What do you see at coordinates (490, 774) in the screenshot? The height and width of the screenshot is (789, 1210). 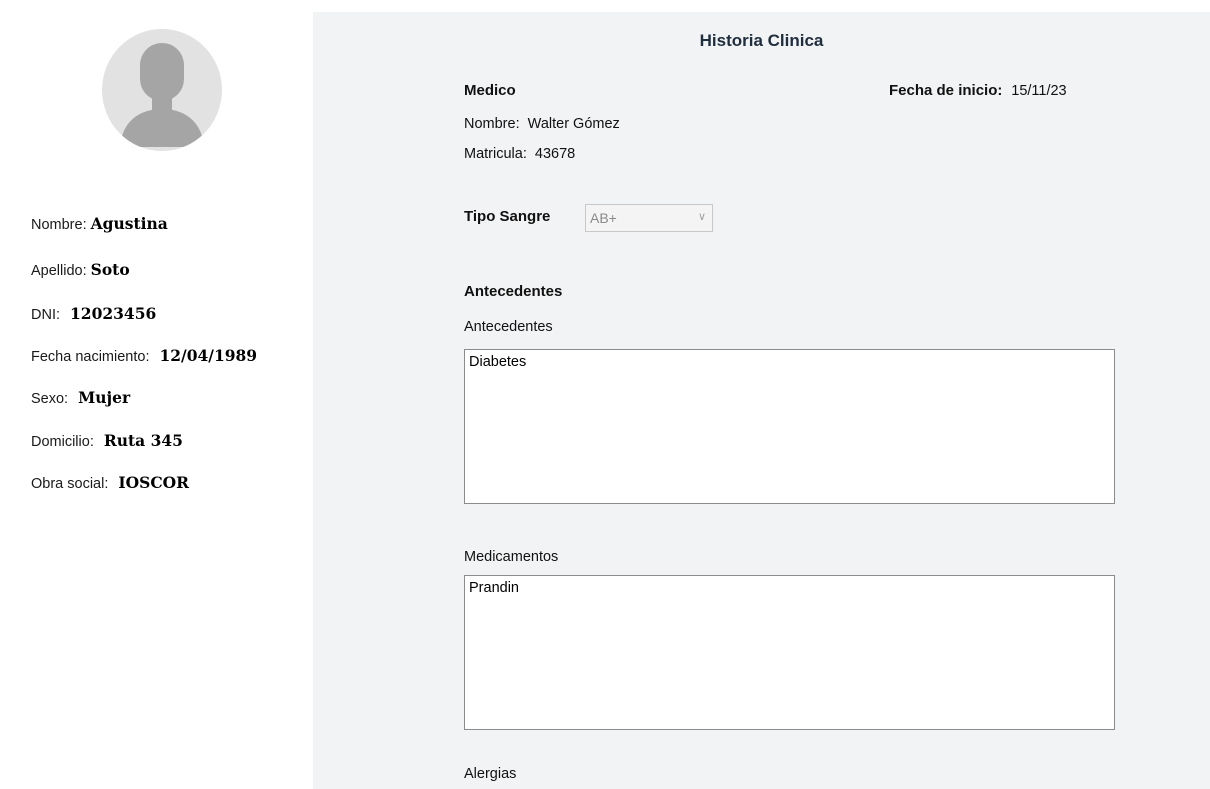 I see `alergias-label: Alergias` at bounding box center [490, 774].